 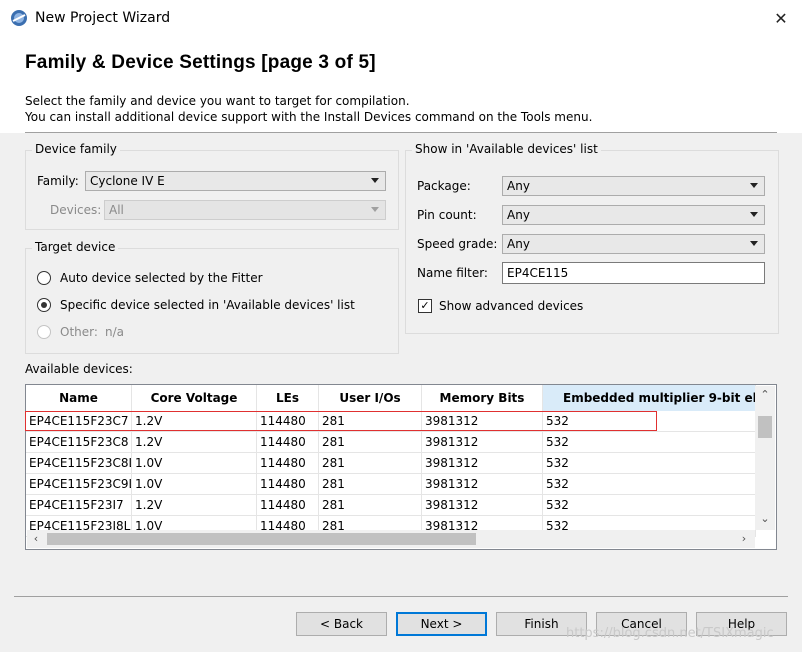 I want to click on watermark-text: https://blog.csdn.net/TSIXmagic, so click(x=670, y=633).